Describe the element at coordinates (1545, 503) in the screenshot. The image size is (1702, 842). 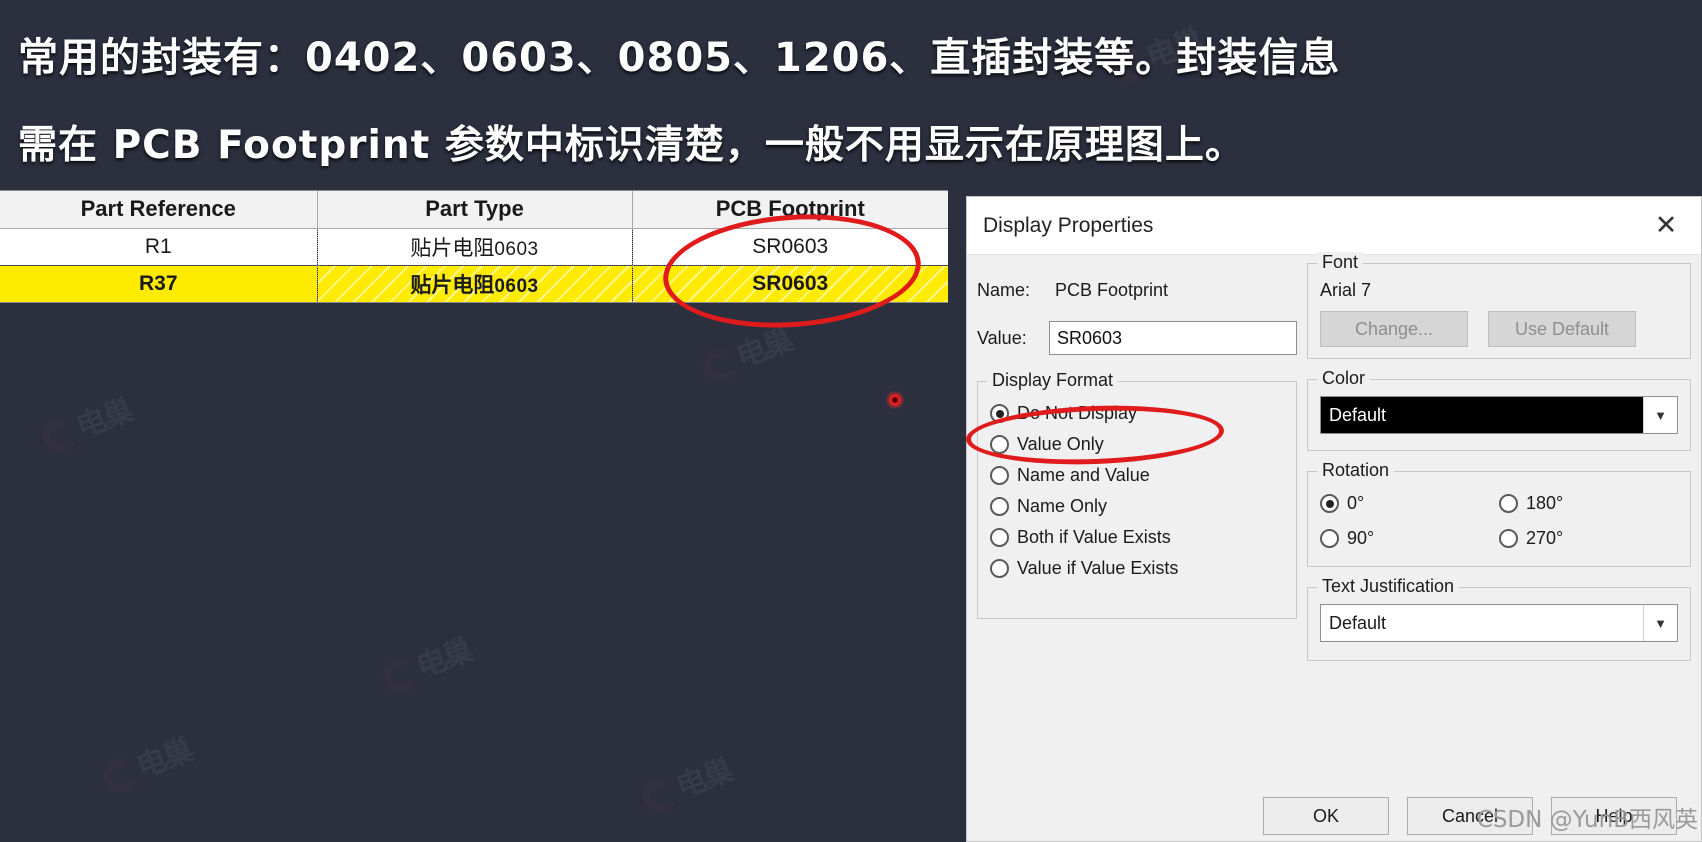
I see `radio-label: 180°` at that location.